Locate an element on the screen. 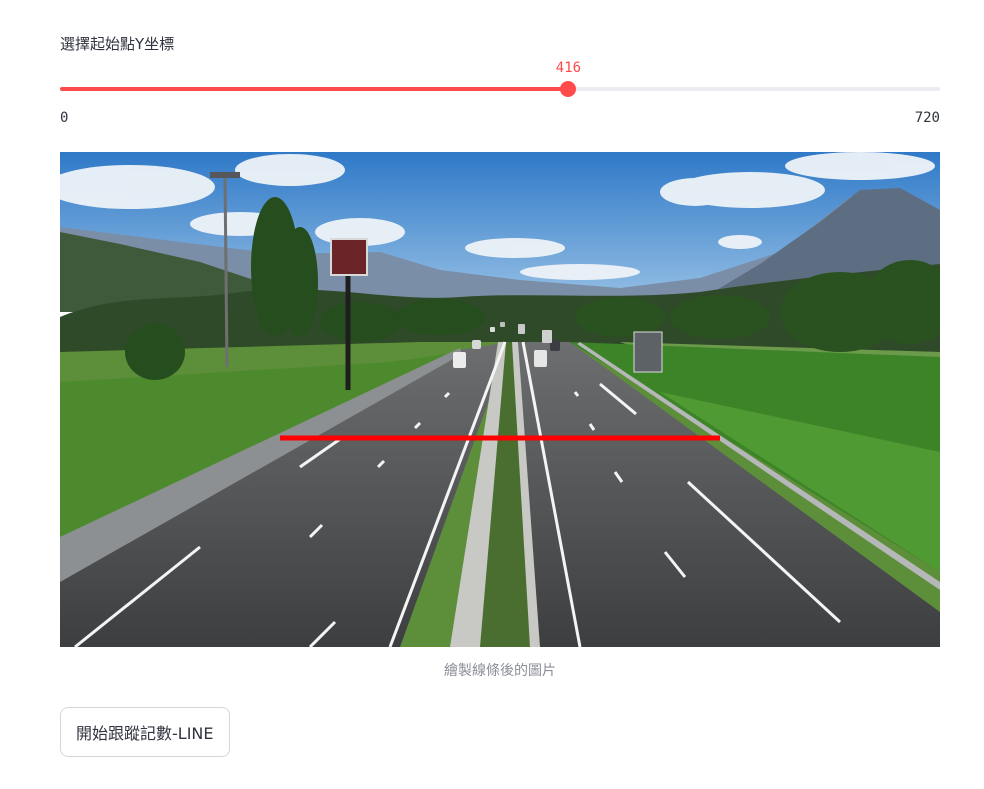  start-tracking-button: 開始跟蹤記數-LINE is located at coordinates (145, 732).